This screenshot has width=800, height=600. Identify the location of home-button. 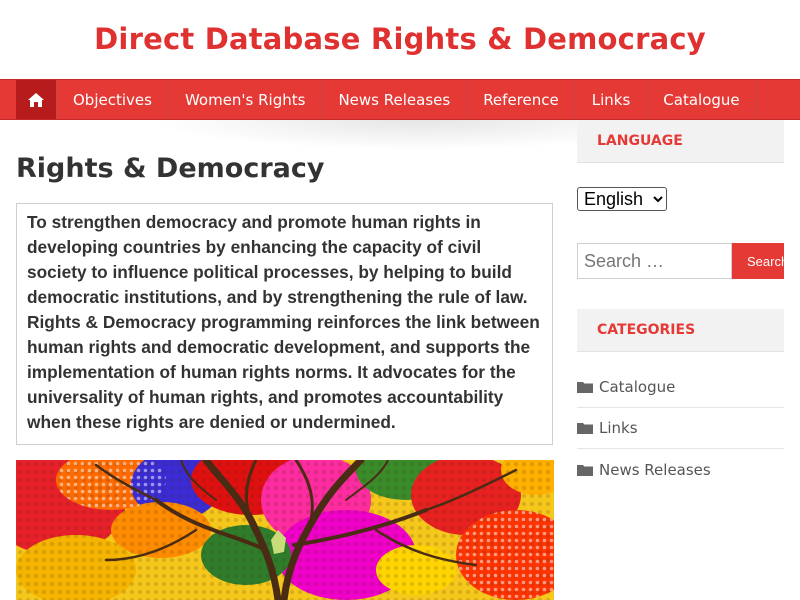
(36, 99).